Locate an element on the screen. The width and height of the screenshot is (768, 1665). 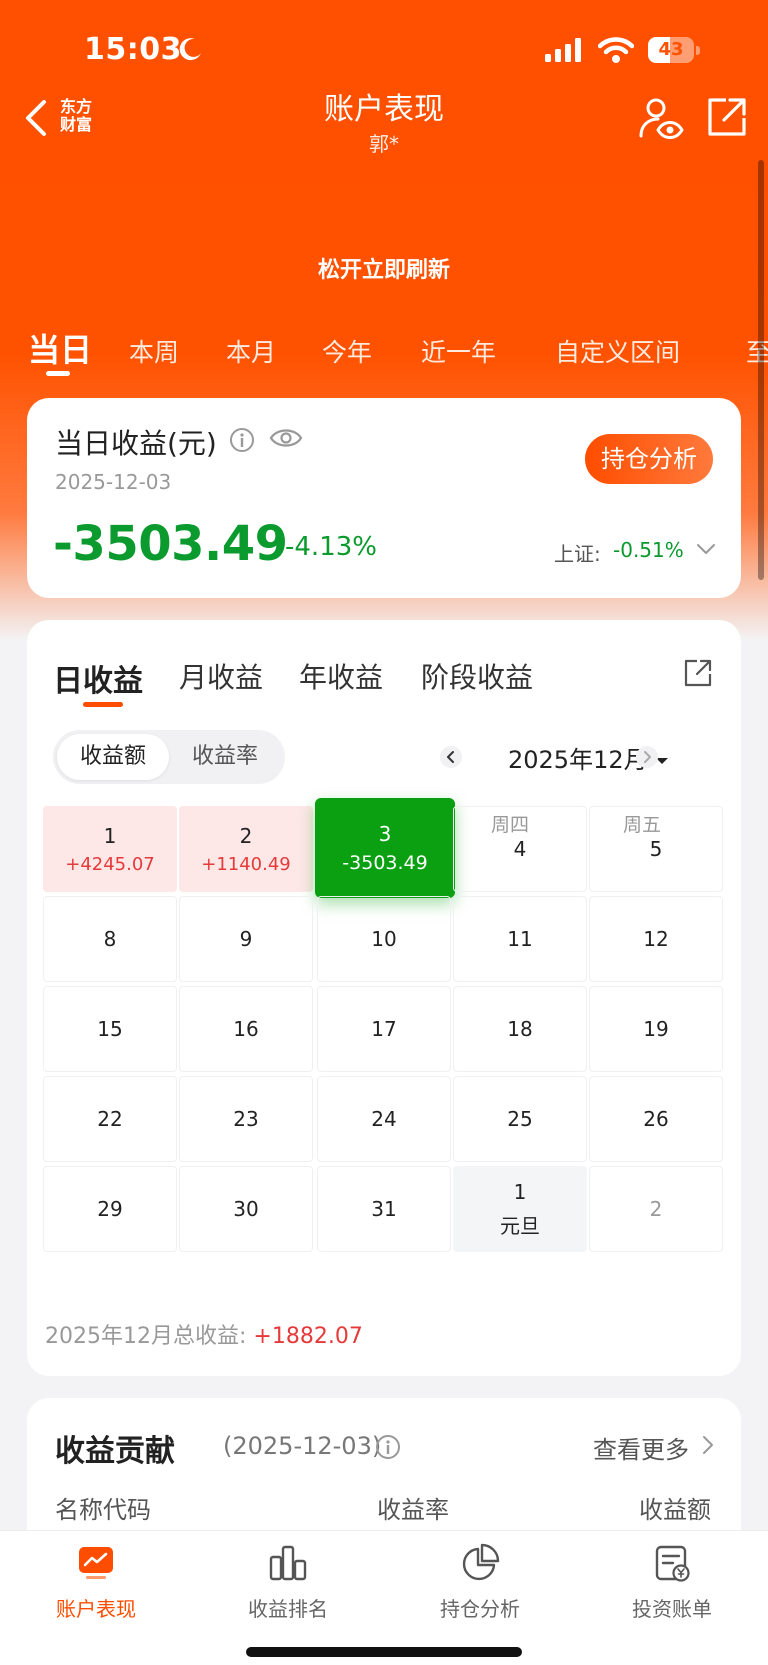
bar-chart-icon is located at coordinates (288, 1563).